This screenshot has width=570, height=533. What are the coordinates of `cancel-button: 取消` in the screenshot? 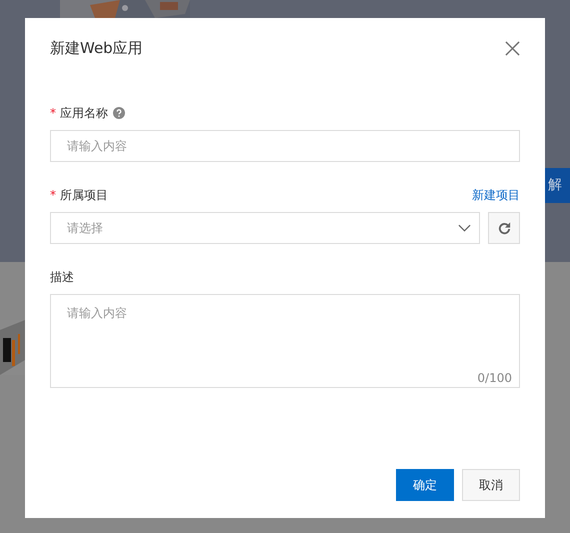 It's located at (491, 485).